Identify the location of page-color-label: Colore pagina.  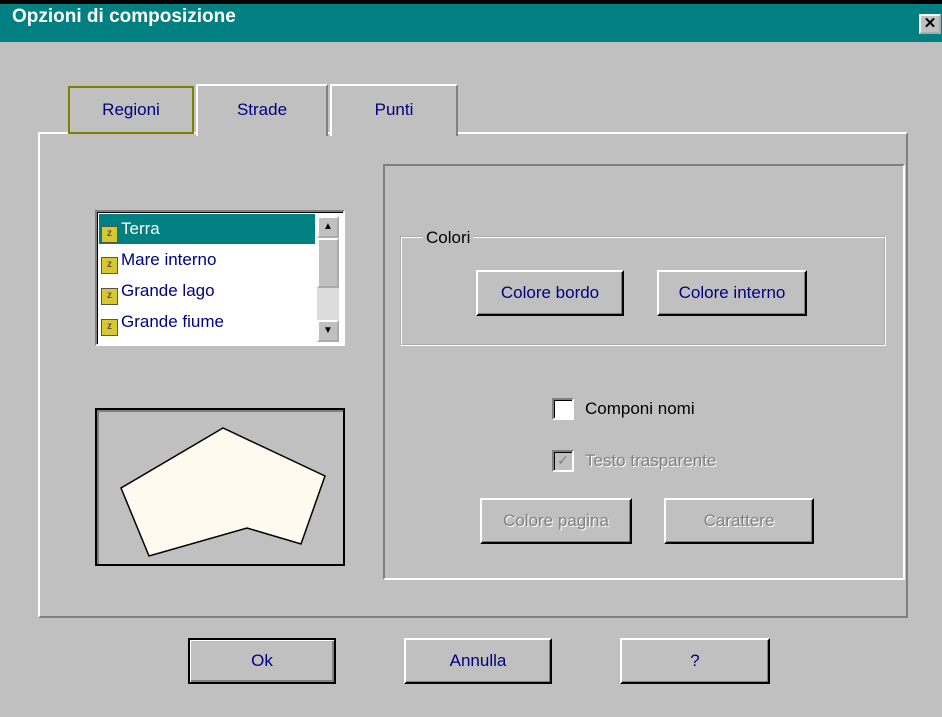
(556, 520).